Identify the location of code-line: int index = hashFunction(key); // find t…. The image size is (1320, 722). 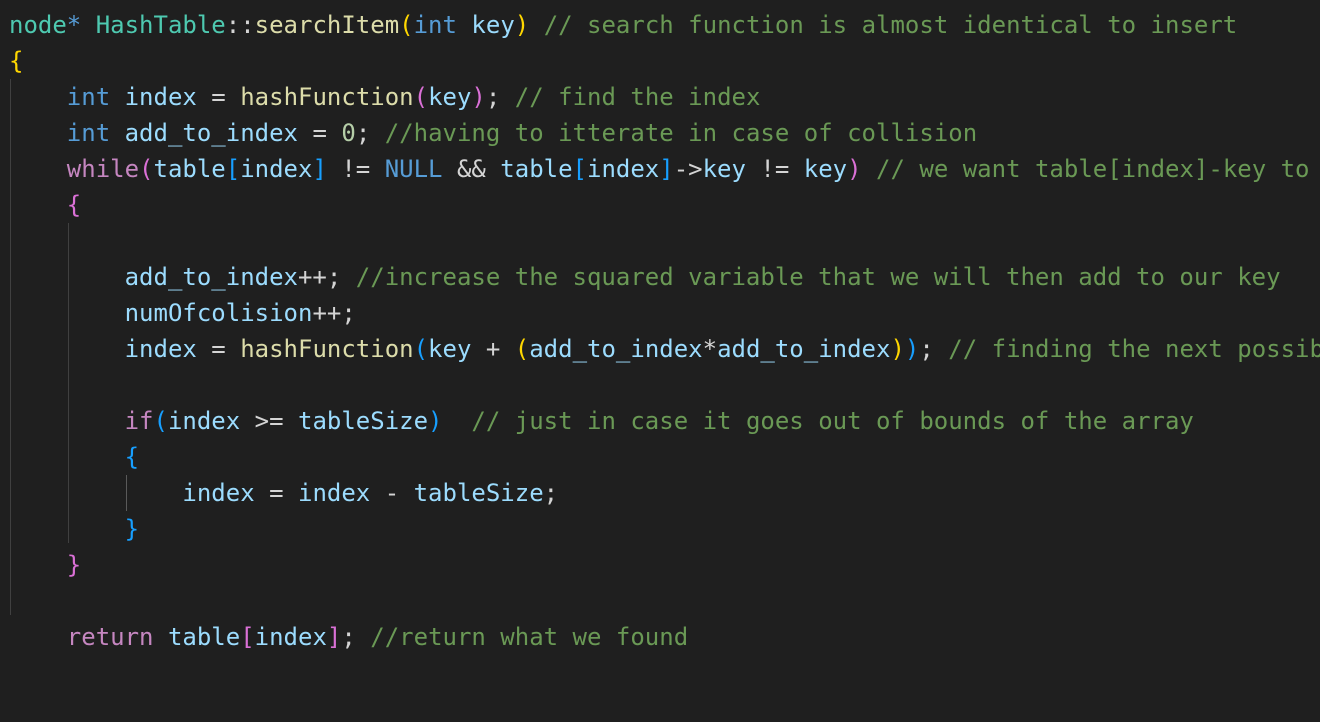
(664, 97).